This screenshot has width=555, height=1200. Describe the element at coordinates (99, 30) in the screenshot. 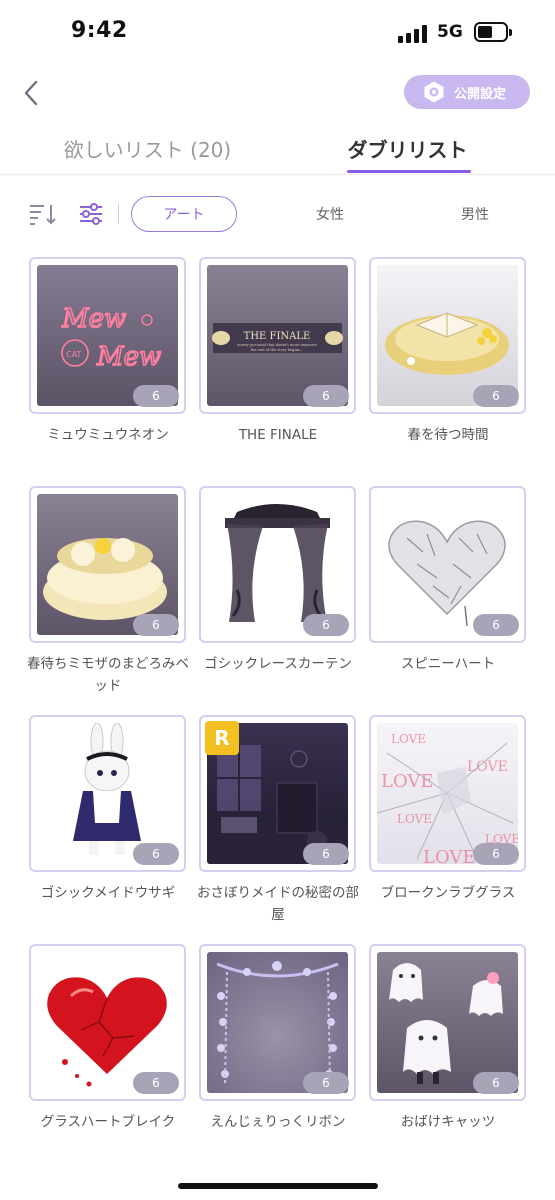

I see `status-time: 9:42` at that location.